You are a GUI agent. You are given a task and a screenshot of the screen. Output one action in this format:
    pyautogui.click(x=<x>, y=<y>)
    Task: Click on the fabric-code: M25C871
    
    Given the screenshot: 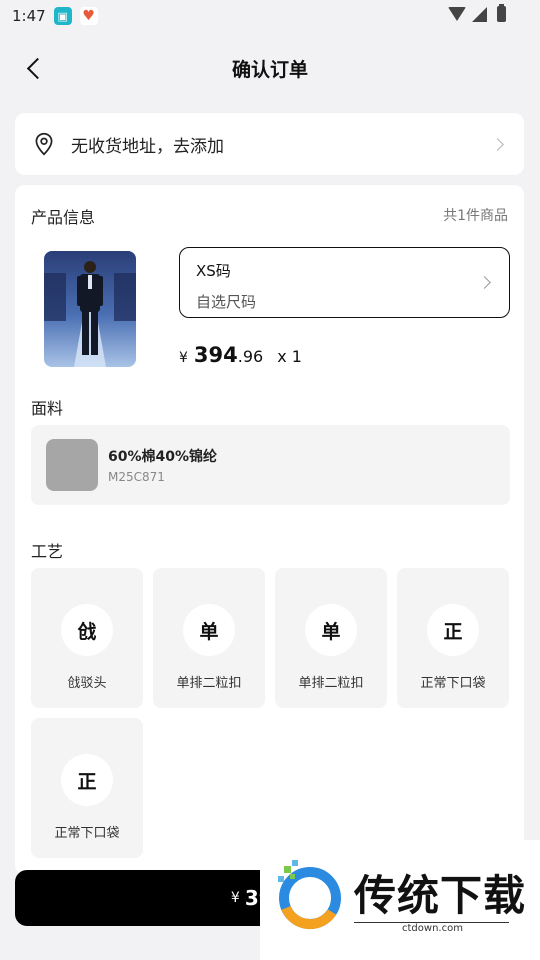 What is the action you would take?
    pyautogui.click(x=136, y=477)
    